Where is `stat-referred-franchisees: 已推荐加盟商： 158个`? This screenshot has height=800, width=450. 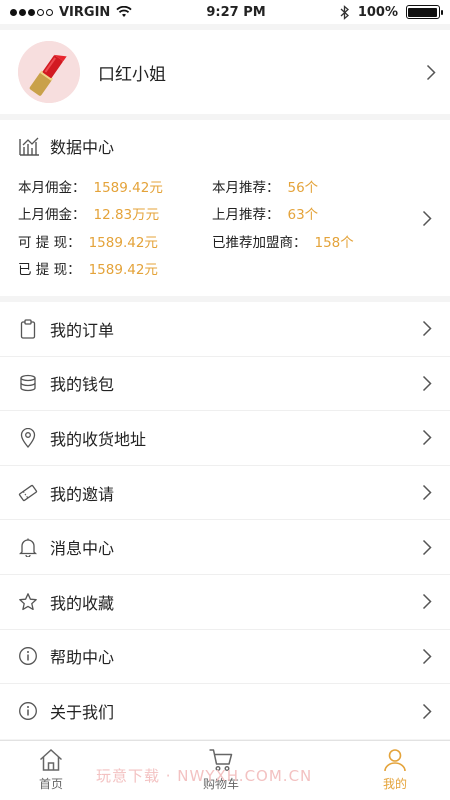 stat-referred-franchisees: 已推荐加盟商： 158个 is located at coordinates (283, 241).